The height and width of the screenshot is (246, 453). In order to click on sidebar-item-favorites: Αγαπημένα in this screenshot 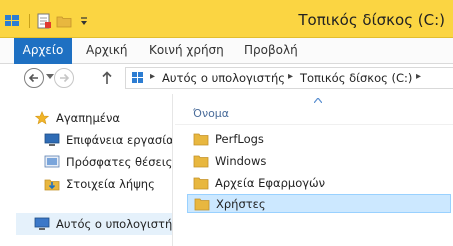, I will do `click(77, 118)`.